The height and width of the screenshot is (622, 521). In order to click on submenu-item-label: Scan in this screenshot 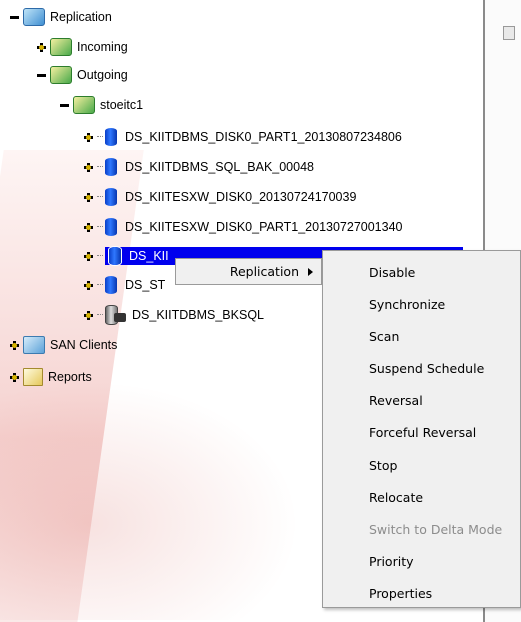, I will do `click(384, 336)`.